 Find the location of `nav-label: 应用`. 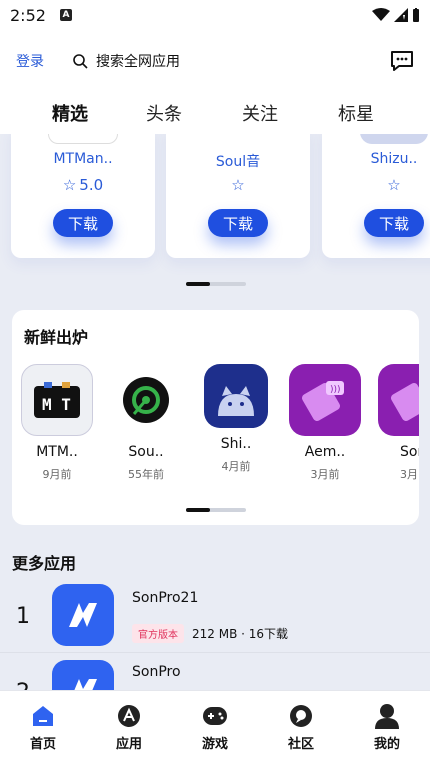

nav-label: 应用 is located at coordinates (128, 744).